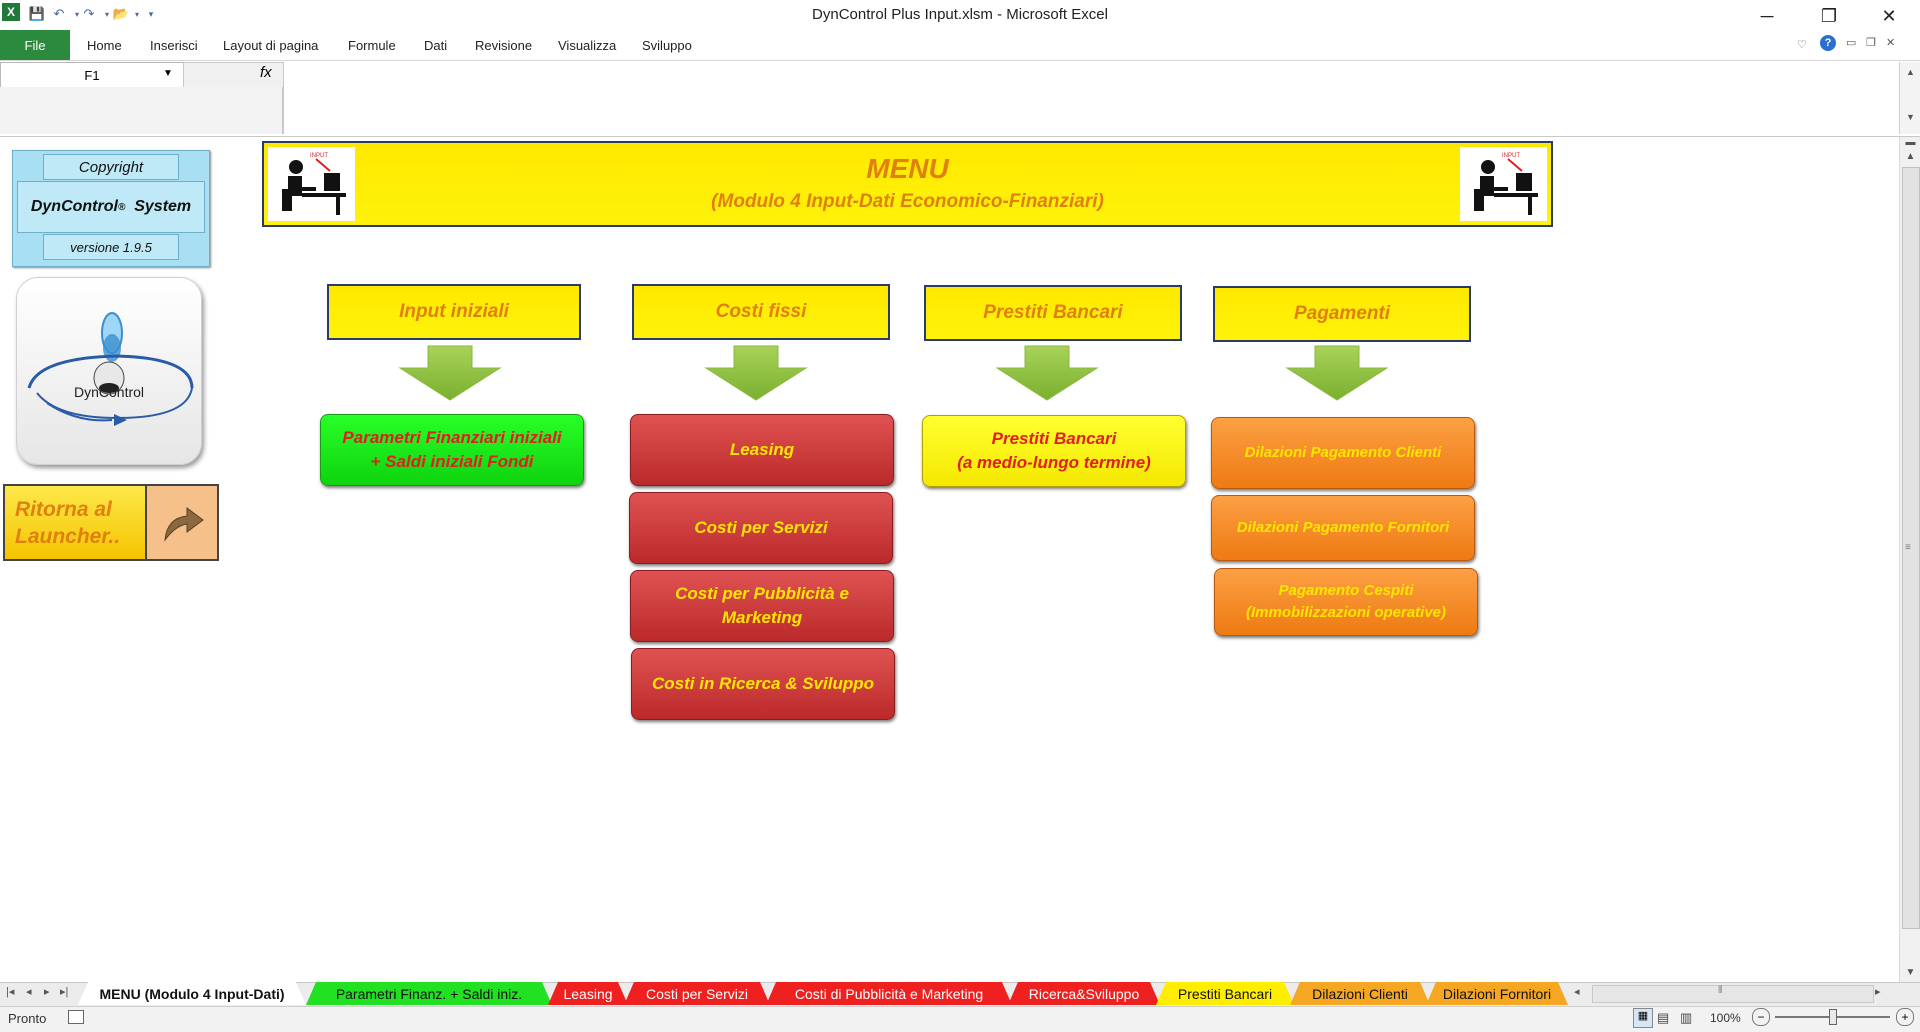 This screenshot has width=1920, height=1032. I want to click on costi-pubblicita-button: Costi per Pubblicità e Marketing, so click(762, 606).